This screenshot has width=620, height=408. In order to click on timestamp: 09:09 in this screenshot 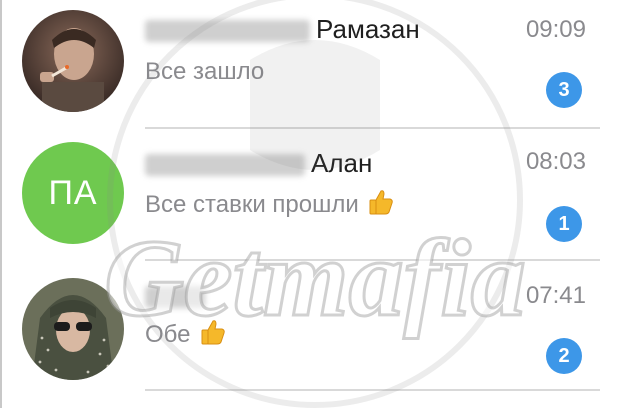, I will do `click(555, 29)`.